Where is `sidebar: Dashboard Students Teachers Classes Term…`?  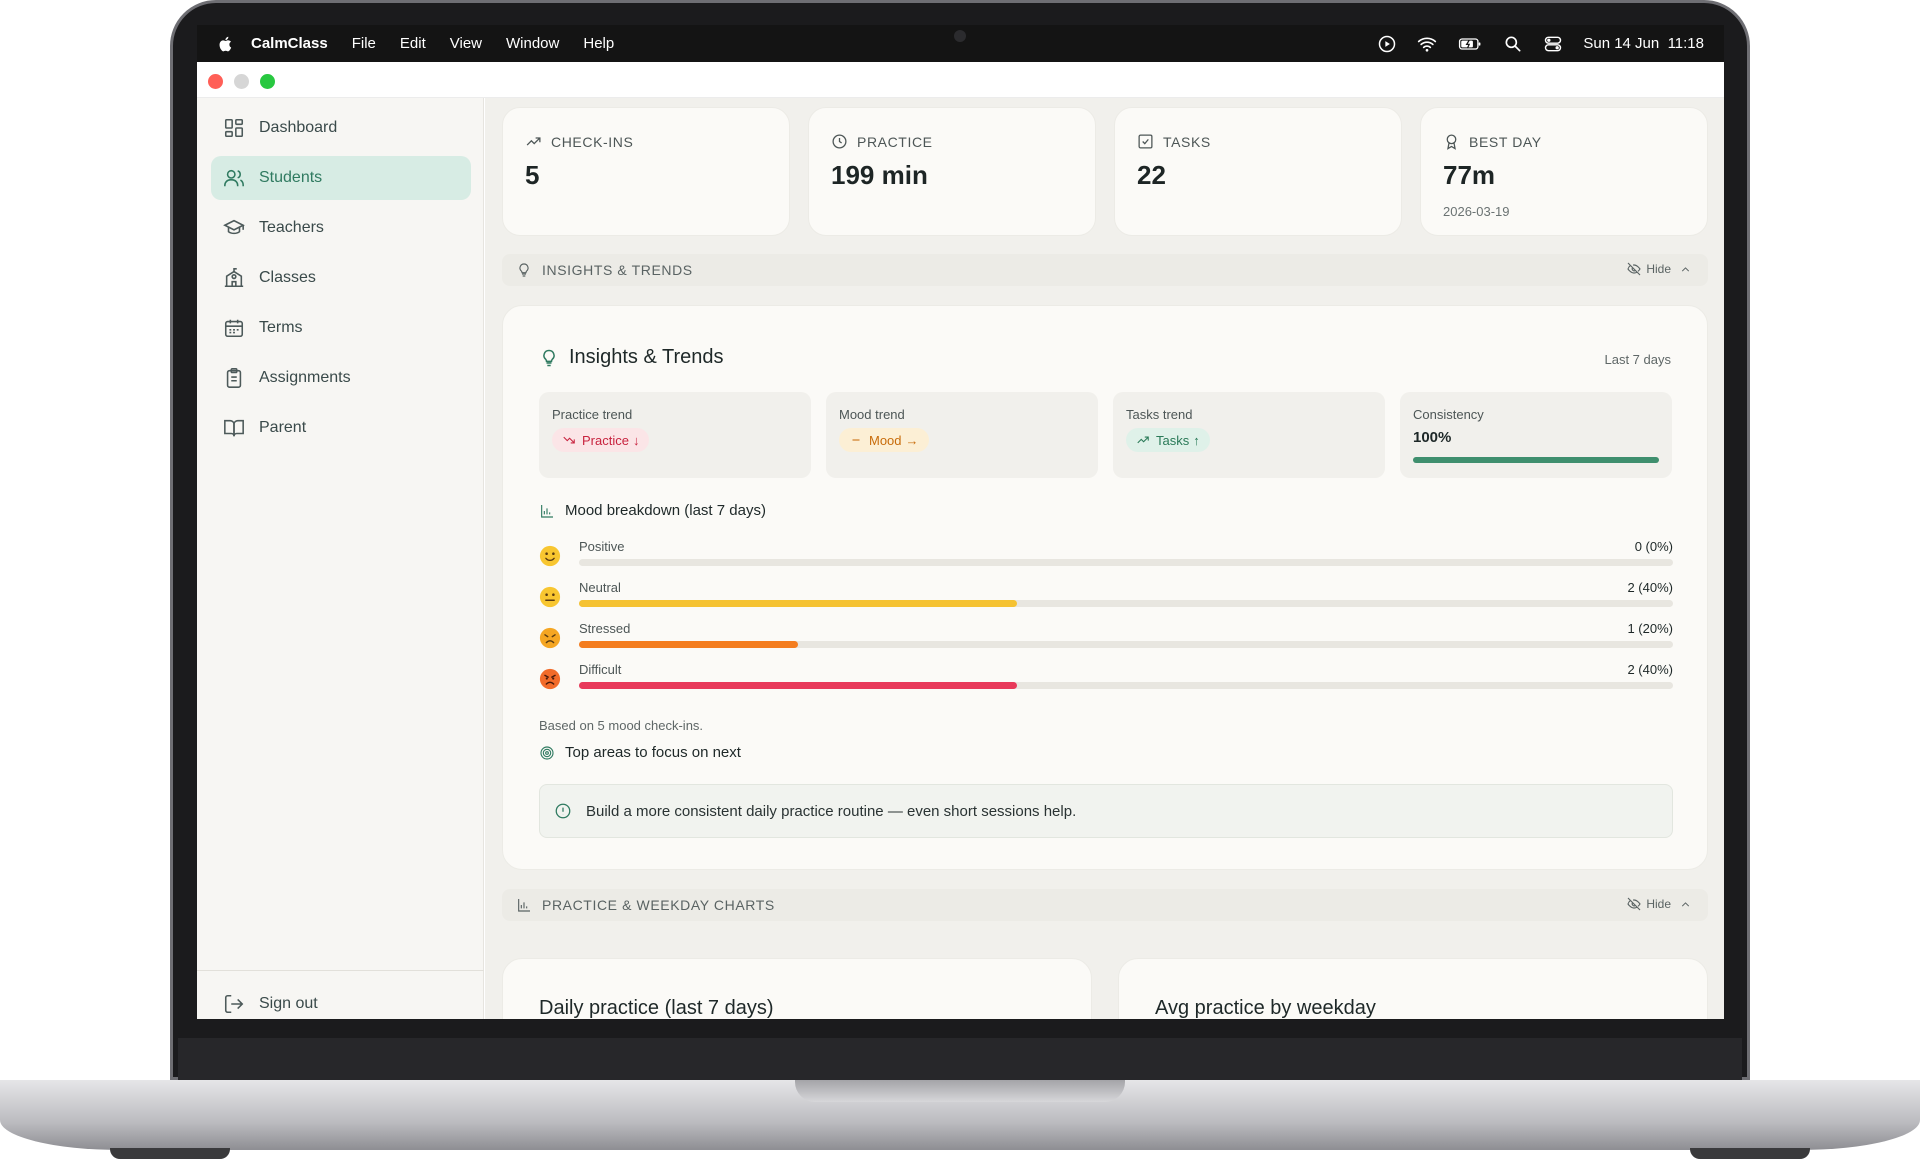
sidebar: Dashboard Students Teachers Classes Term… is located at coordinates (340, 558).